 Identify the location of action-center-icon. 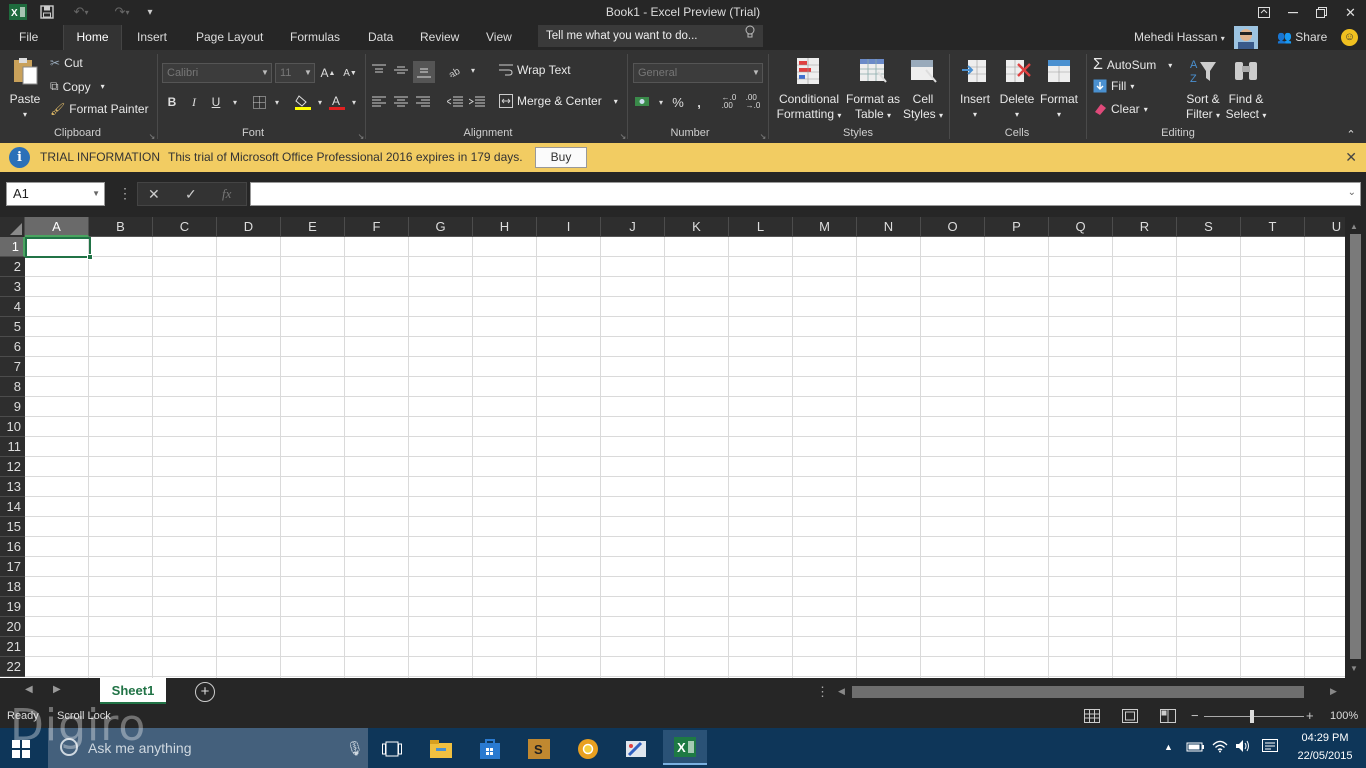
(1270, 748).